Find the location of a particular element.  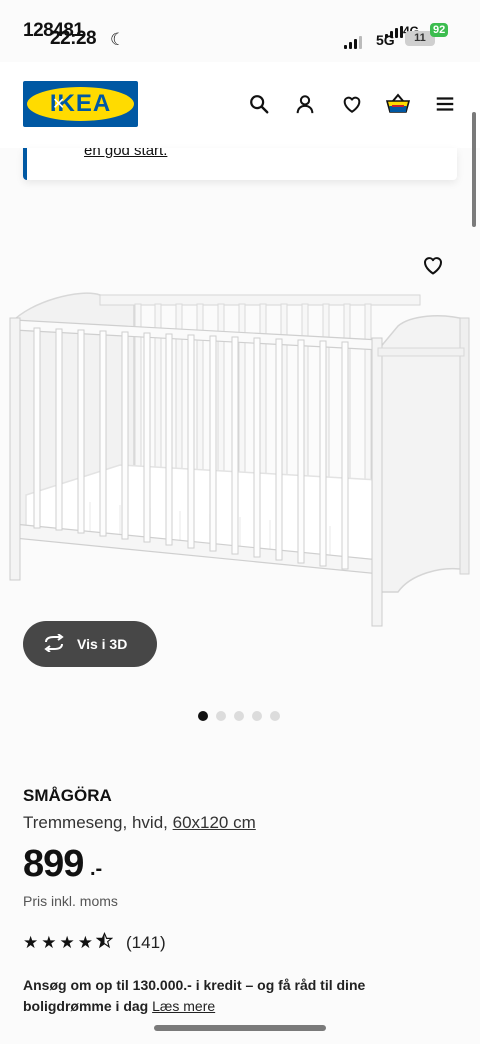

product-type: Tremmeseng, hvid, is located at coordinates (95, 822).